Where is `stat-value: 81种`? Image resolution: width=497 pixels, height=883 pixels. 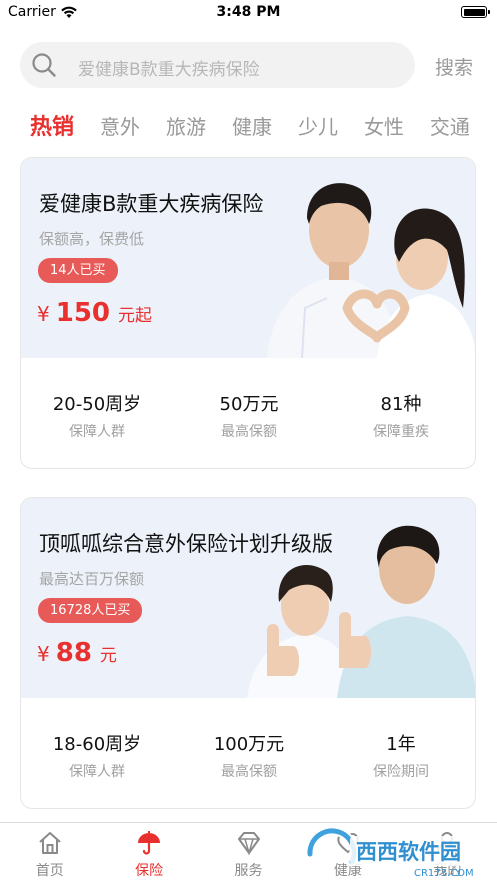 stat-value: 81种 is located at coordinates (401, 404).